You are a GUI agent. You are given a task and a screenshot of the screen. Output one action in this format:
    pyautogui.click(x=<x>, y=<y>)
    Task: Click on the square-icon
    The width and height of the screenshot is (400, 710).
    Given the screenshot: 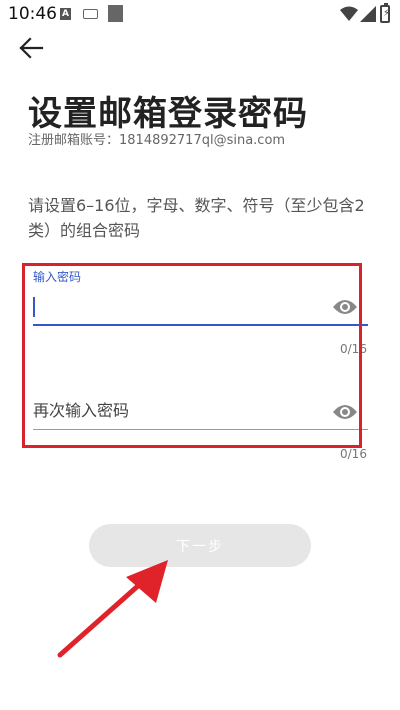 What is the action you would take?
    pyautogui.click(x=115, y=13)
    